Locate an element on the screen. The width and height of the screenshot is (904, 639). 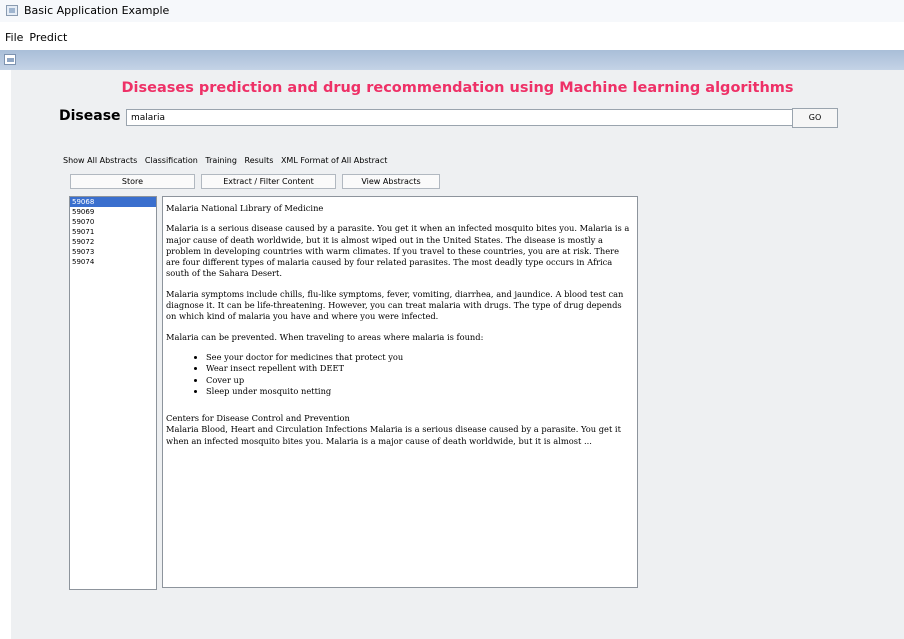
list-item: 59071 is located at coordinates (113, 232).